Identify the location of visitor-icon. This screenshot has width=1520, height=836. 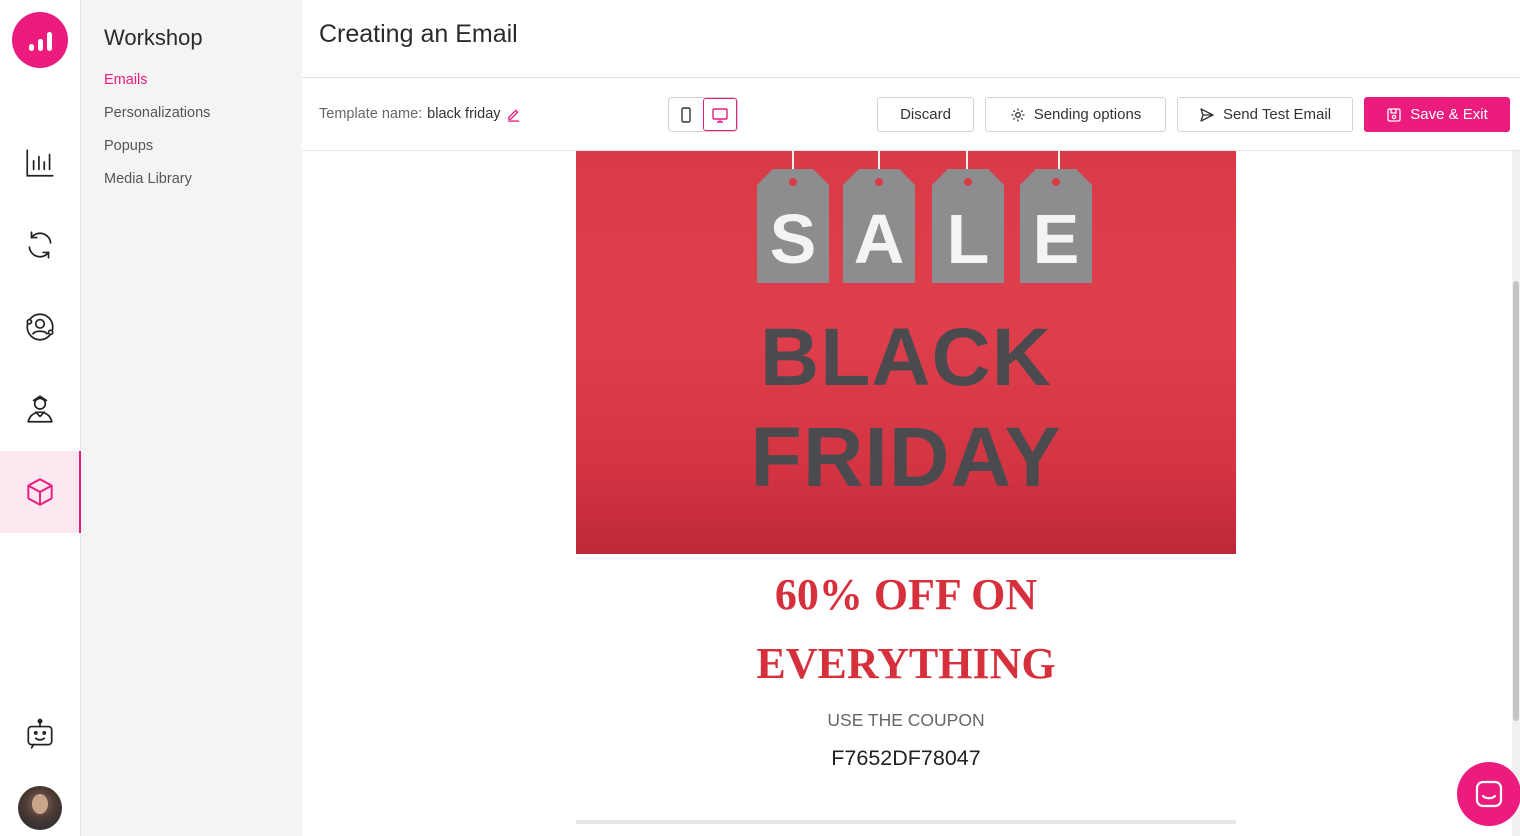
(40, 409).